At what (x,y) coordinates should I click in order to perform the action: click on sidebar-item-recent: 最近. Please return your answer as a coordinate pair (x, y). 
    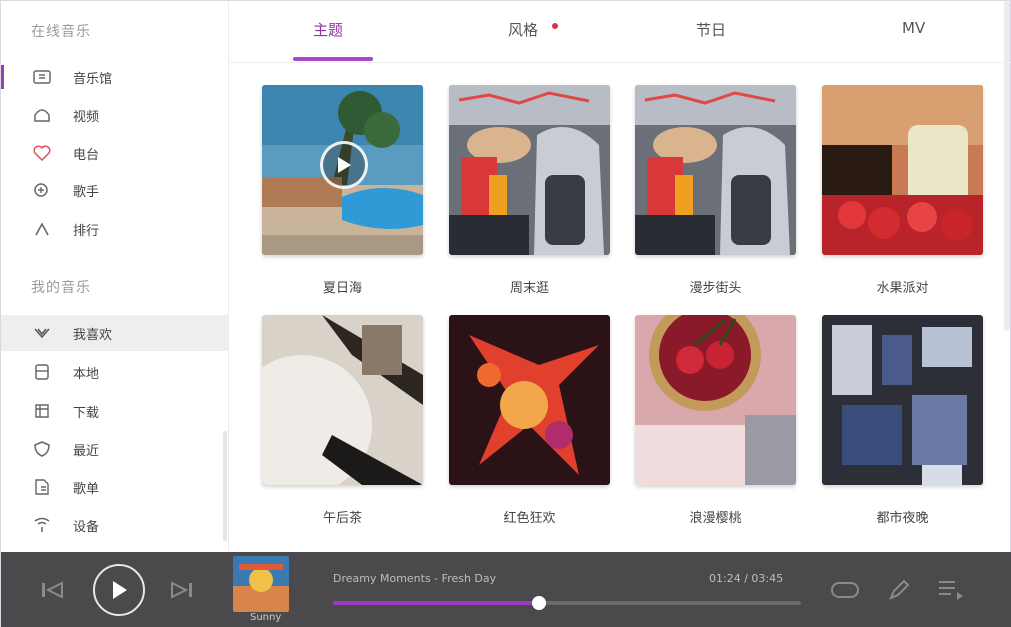
    Looking at the image, I should click on (114, 449).